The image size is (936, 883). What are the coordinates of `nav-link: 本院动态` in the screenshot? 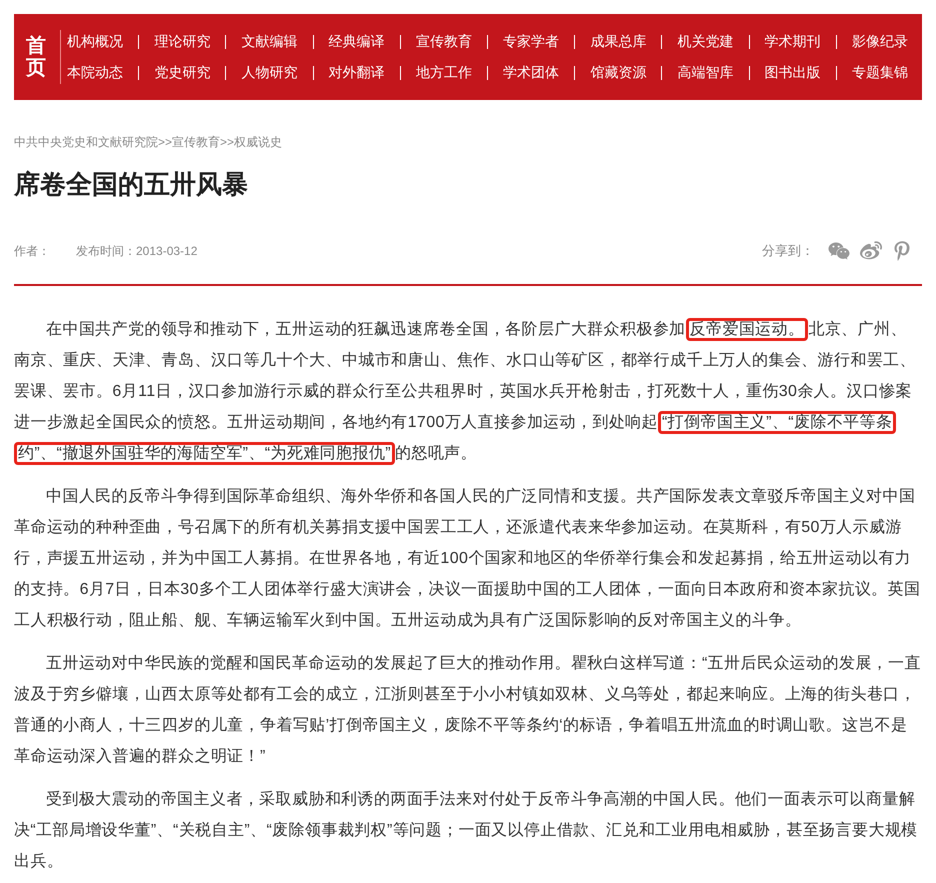 It's located at (95, 72).